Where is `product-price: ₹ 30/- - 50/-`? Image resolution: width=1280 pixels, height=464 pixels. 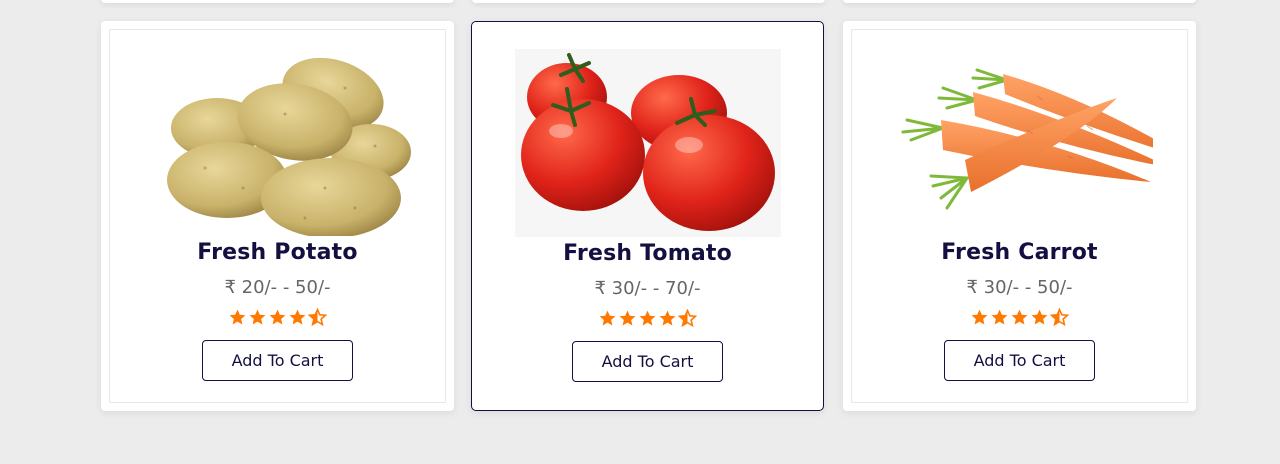
product-price: ₹ 30/- - 50/- is located at coordinates (1019, 287).